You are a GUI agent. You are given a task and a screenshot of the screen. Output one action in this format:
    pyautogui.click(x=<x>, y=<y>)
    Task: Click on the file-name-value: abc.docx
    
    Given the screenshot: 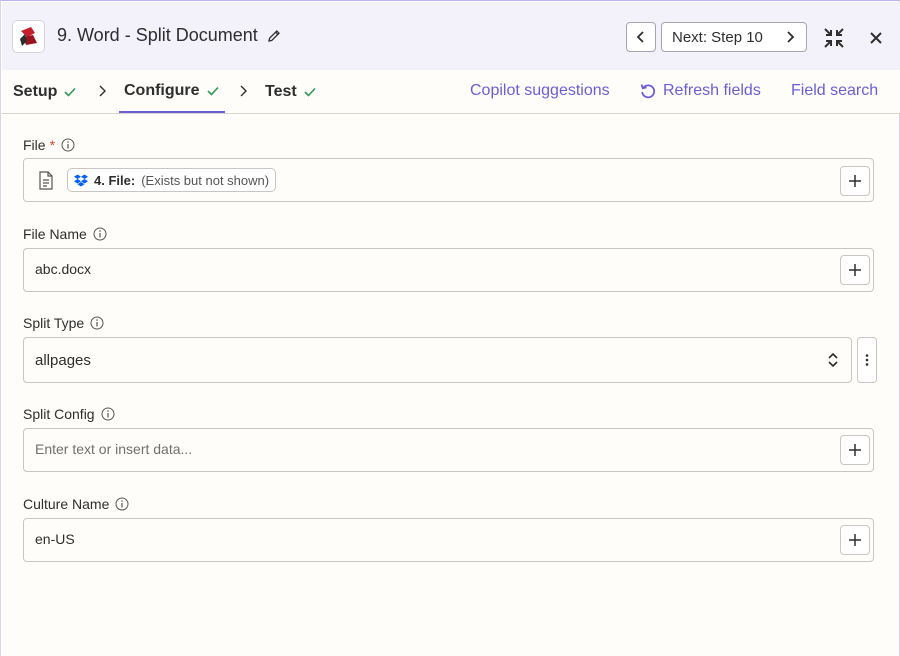 What is the action you would take?
    pyautogui.click(x=63, y=269)
    